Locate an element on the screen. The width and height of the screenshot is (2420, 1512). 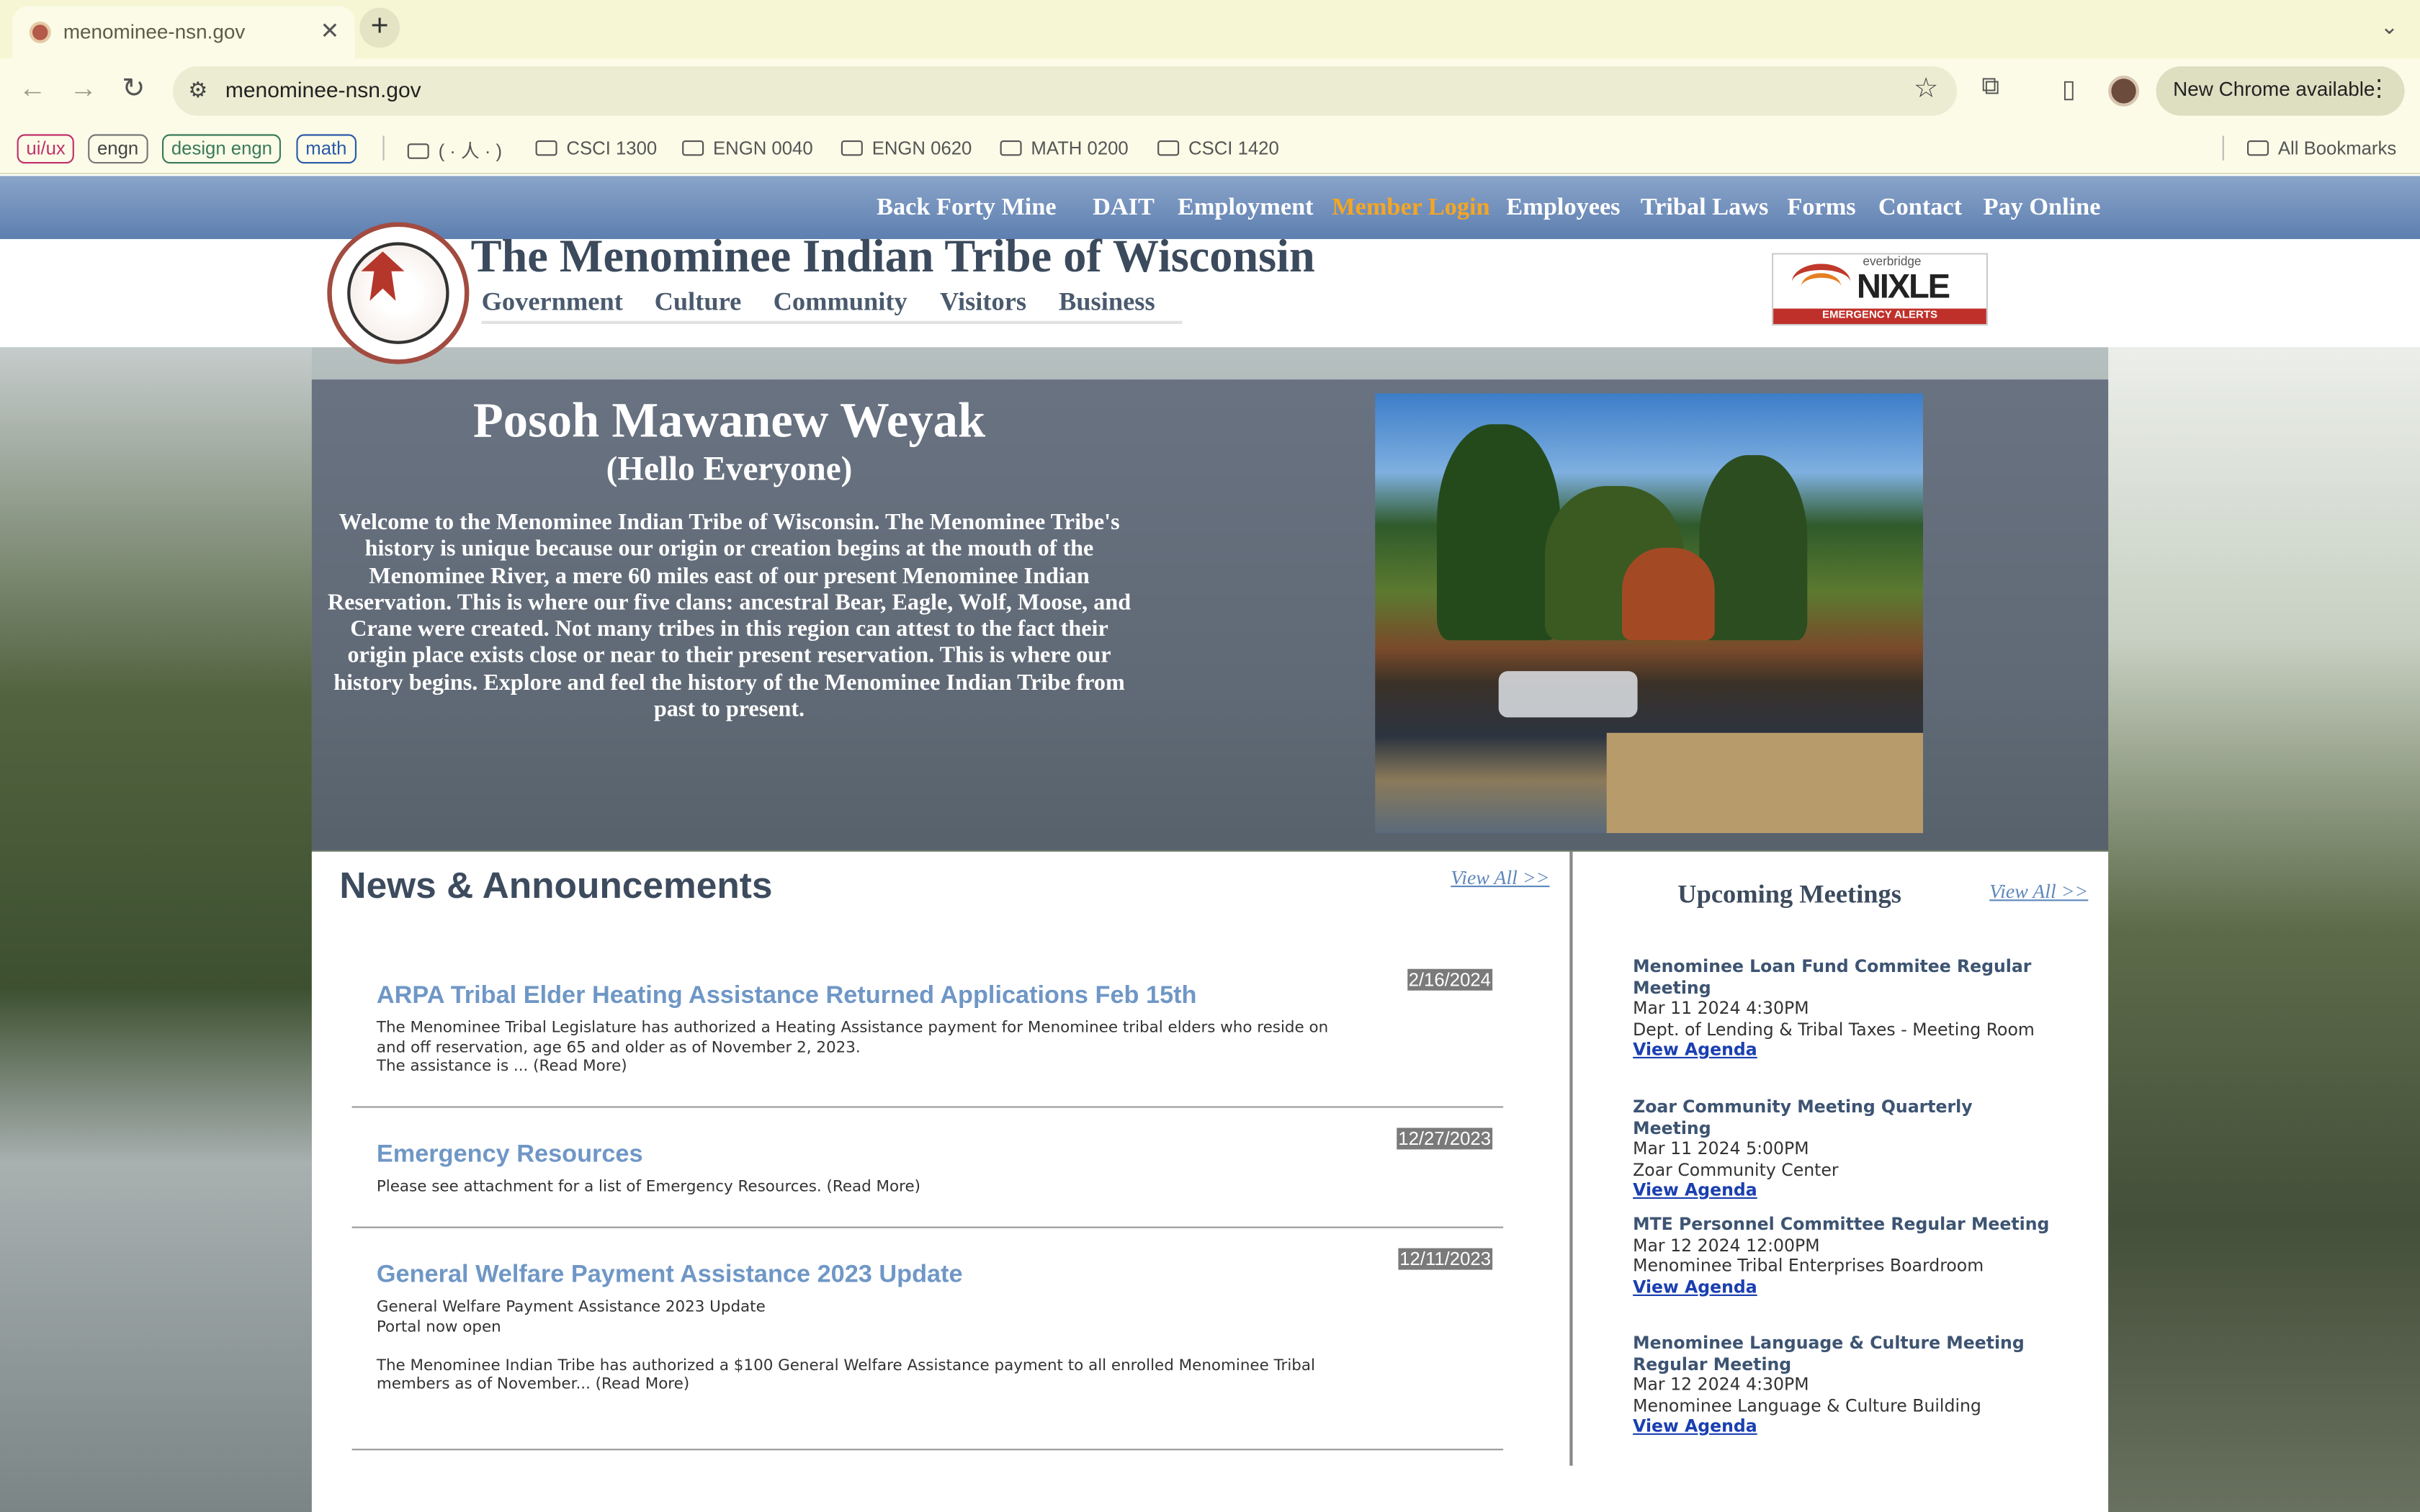
meeting-time: Mar 11 2024 5:00PM is located at coordinates (1721, 1148).